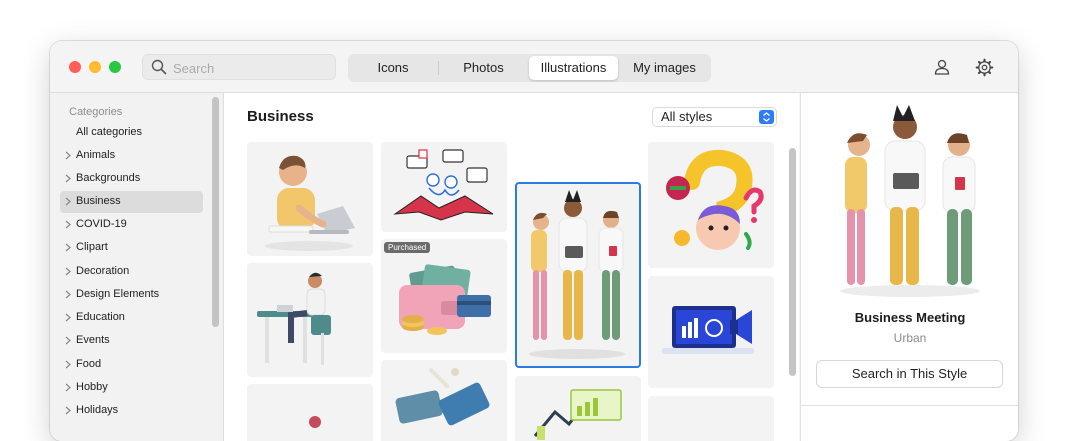 The height and width of the screenshot is (441, 1068). What do you see at coordinates (438, 68) in the screenshot?
I see `tab-divider` at bounding box center [438, 68].